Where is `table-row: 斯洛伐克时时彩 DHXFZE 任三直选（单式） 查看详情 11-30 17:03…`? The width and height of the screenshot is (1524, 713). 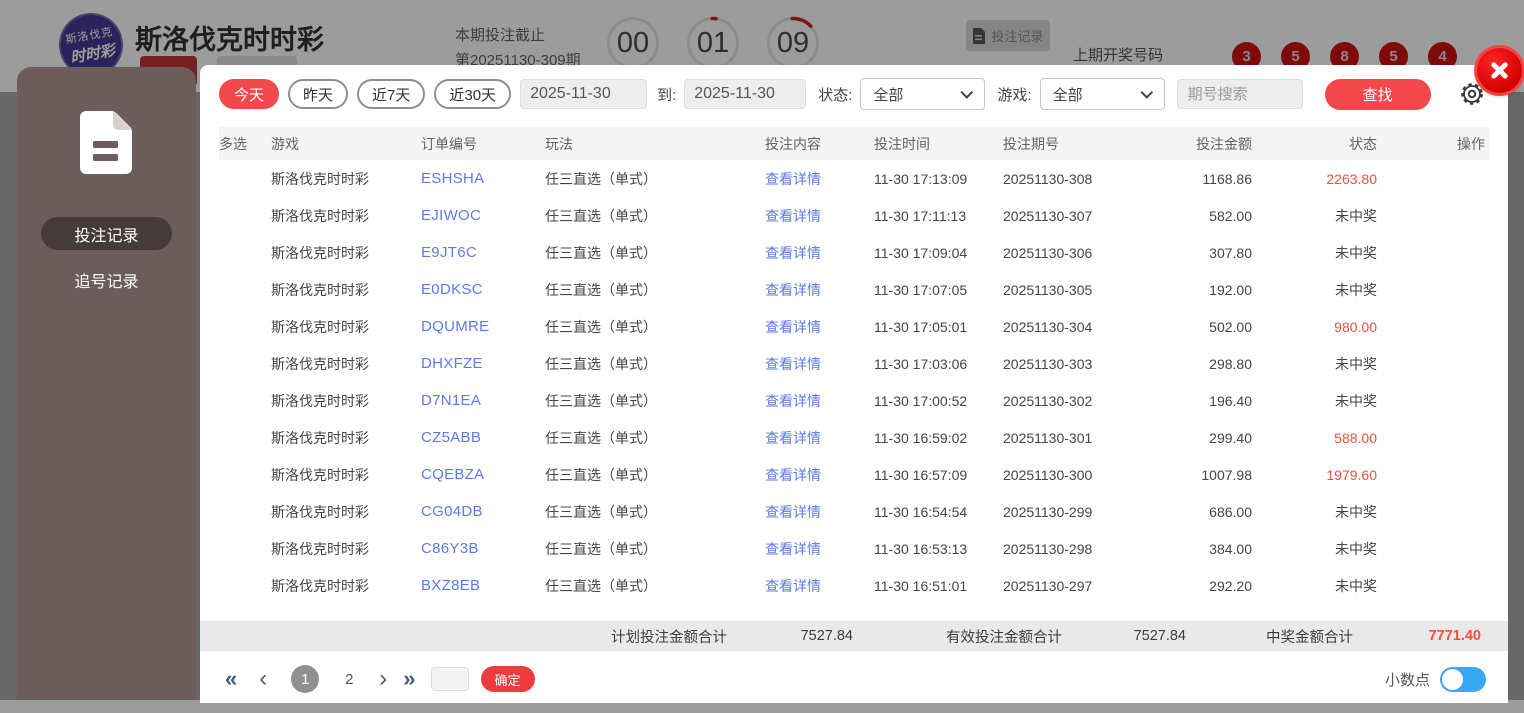 table-row: 斯洛伐克时时彩 DHXFZE 任三直选（单式） 查看详情 11-30 17:03… is located at coordinates (854, 363).